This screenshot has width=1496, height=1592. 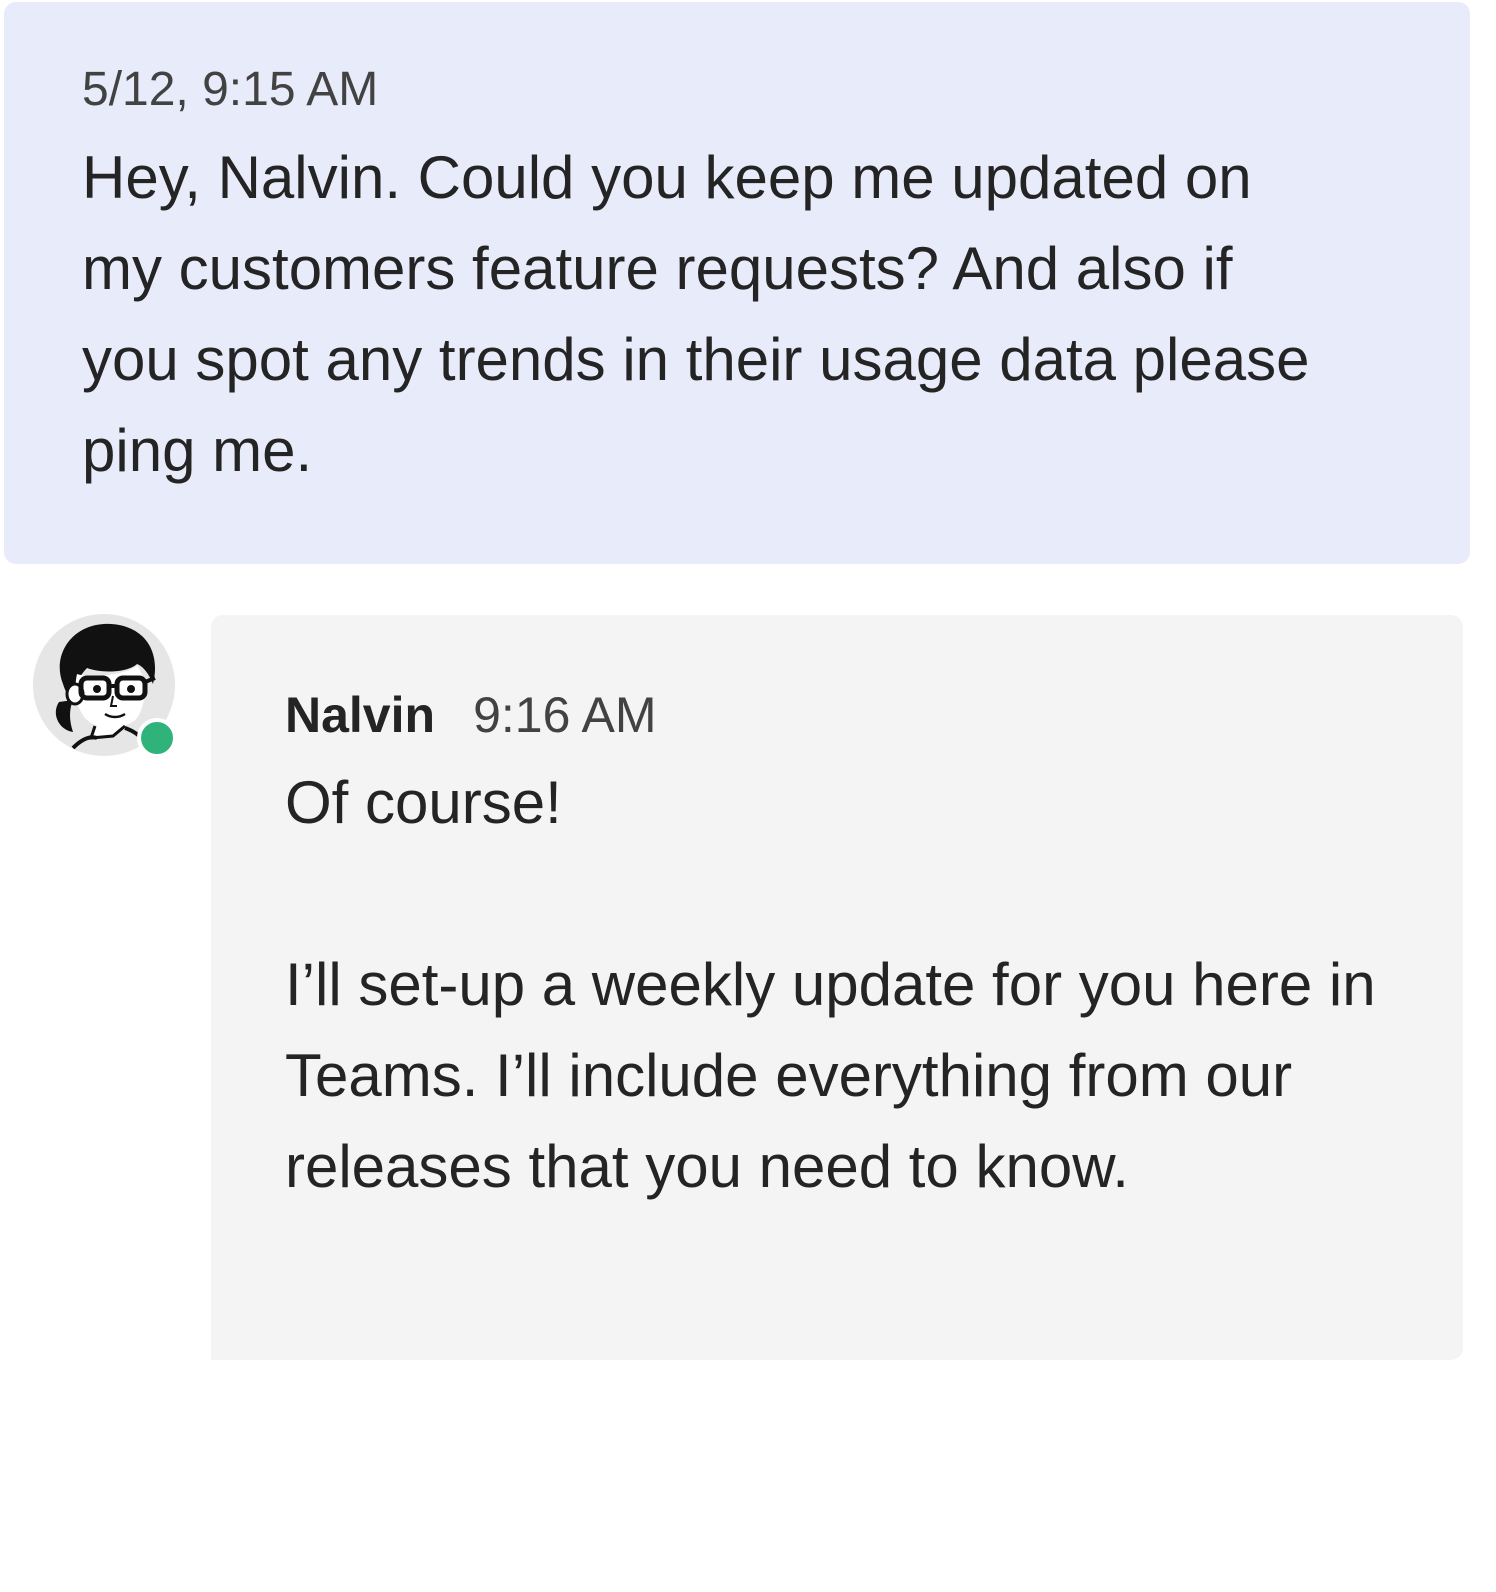 What do you see at coordinates (106, 687) in the screenshot?
I see `sender-avatar` at bounding box center [106, 687].